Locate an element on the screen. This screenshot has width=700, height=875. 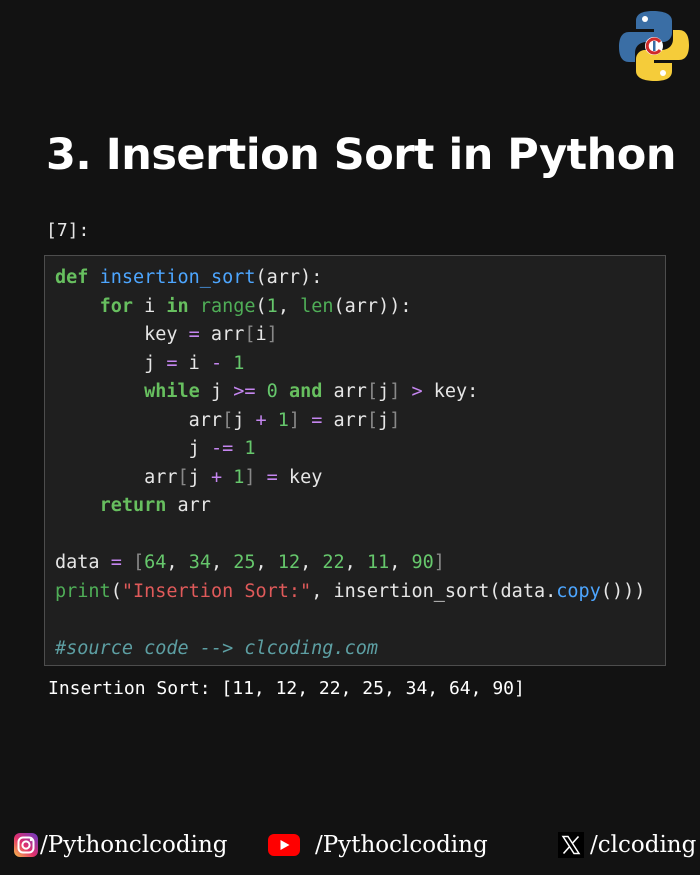
code-token: (arr)): is located at coordinates (372, 306).